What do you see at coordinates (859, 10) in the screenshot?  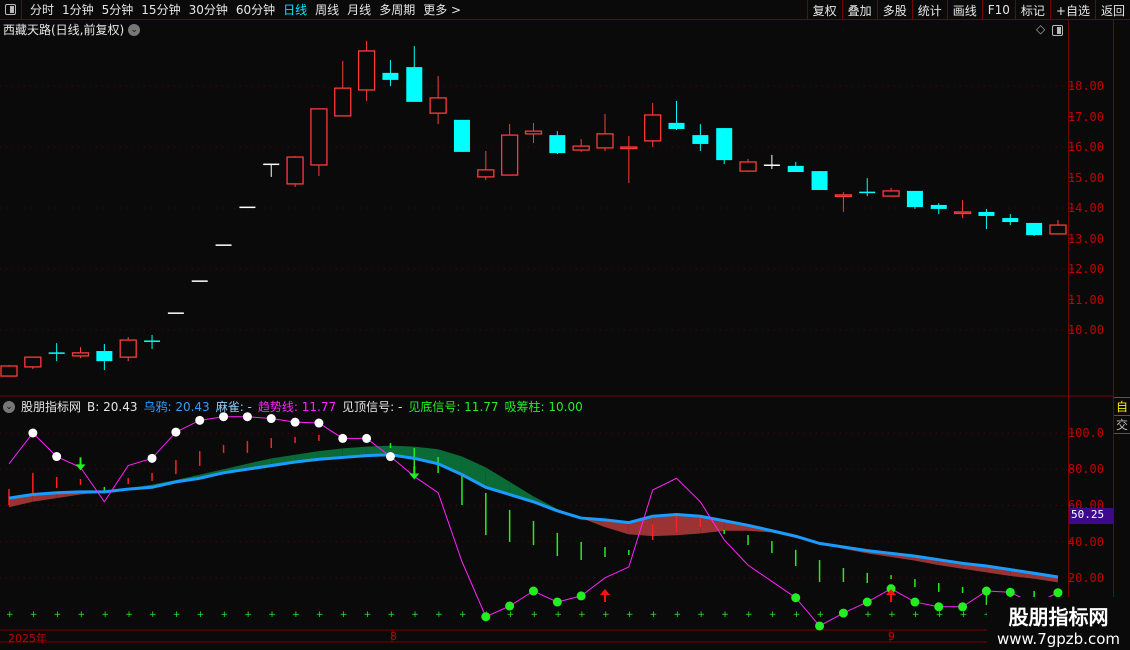 I see `toolbar-button: 叠加` at bounding box center [859, 10].